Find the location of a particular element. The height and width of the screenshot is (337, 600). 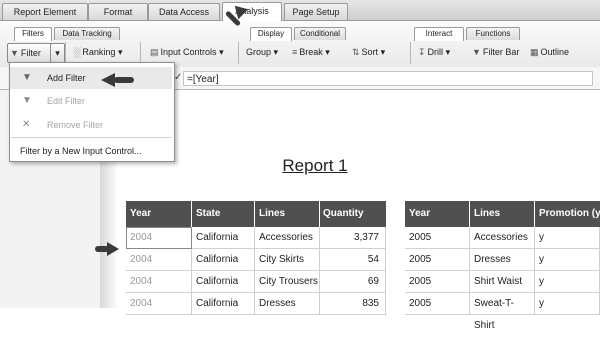

table-cell: Sweat-T-Shirt is located at coordinates (502, 312).